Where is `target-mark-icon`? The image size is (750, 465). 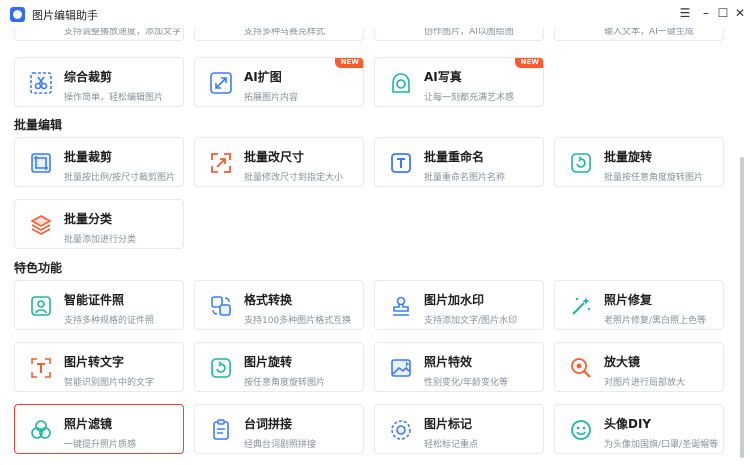
target-mark-icon is located at coordinates (401, 430).